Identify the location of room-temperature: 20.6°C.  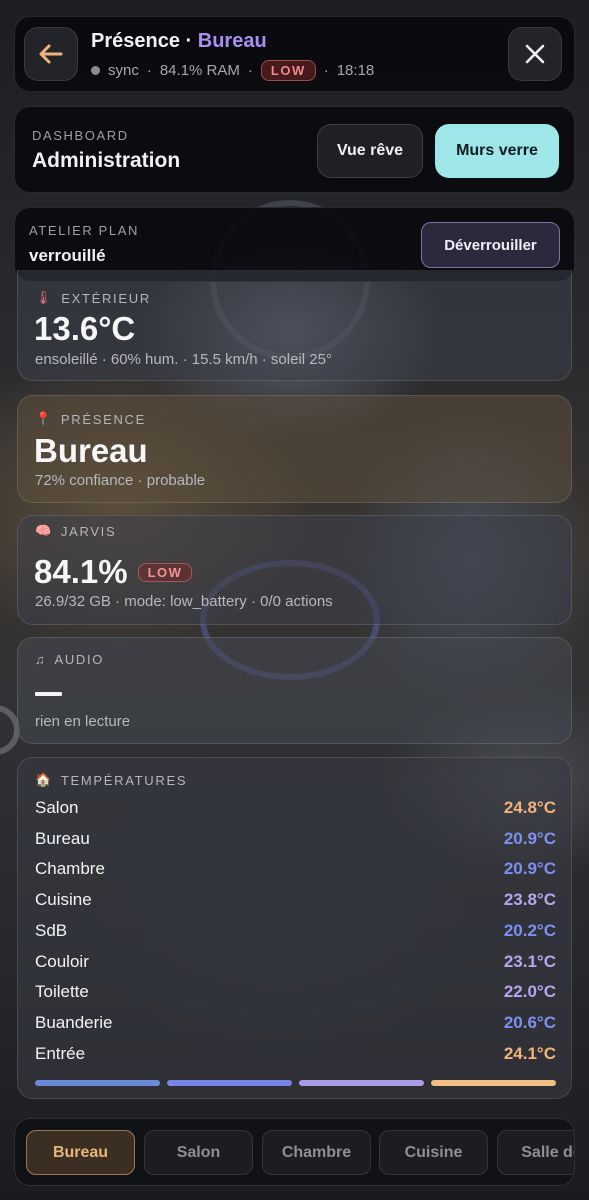
(529, 1022).